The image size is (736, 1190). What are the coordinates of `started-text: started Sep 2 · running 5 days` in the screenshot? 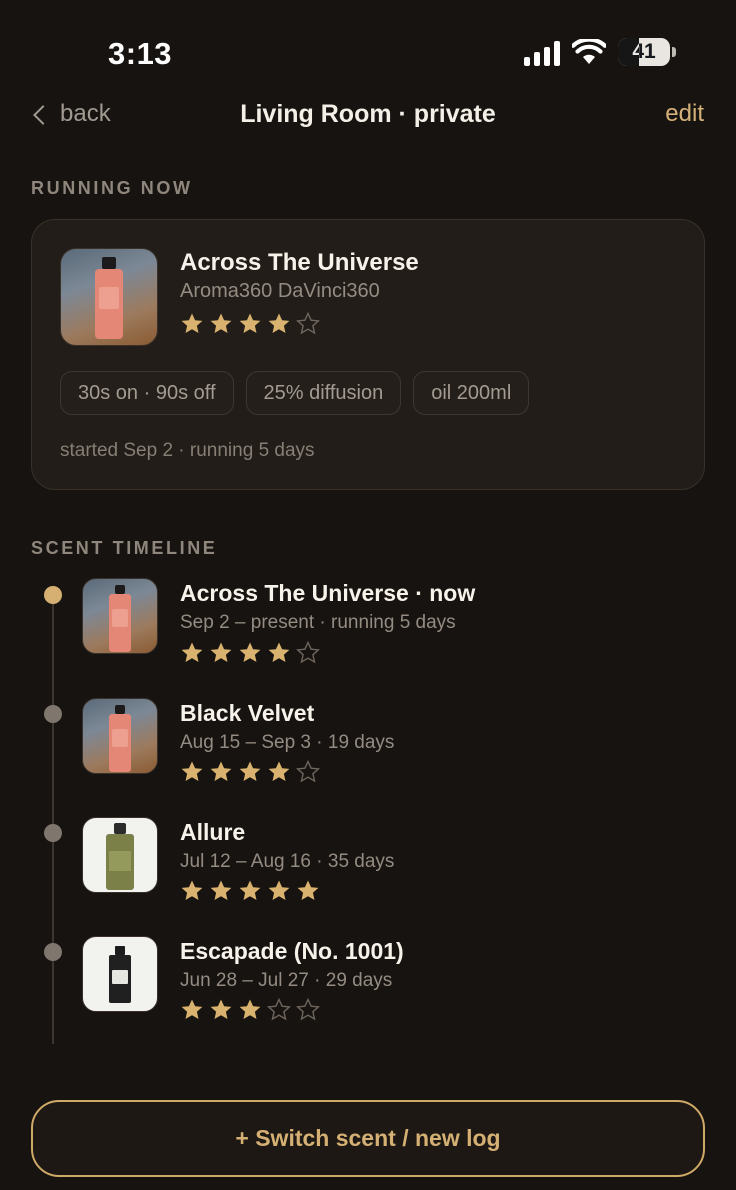 It's located at (187, 450).